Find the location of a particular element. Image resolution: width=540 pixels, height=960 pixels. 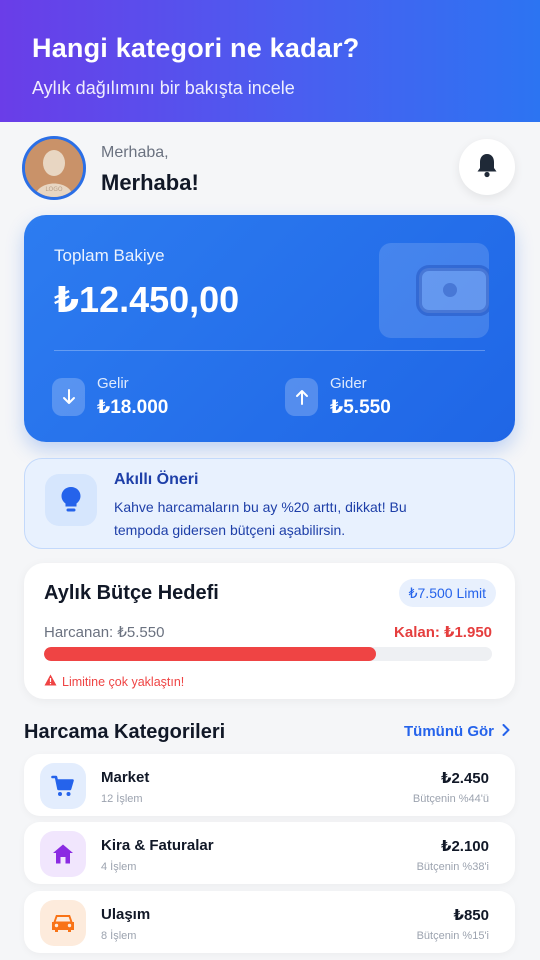

budget-title: Aylık Bütçe Hedefi is located at coordinates (131, 593).